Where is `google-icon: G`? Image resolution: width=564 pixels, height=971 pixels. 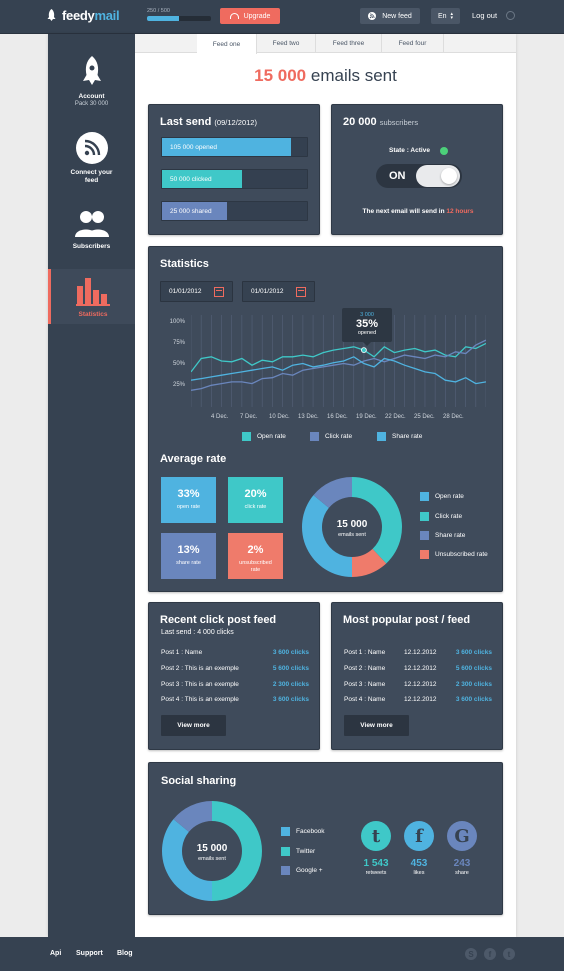 google-icon: G is located at coordinates (462, 836).